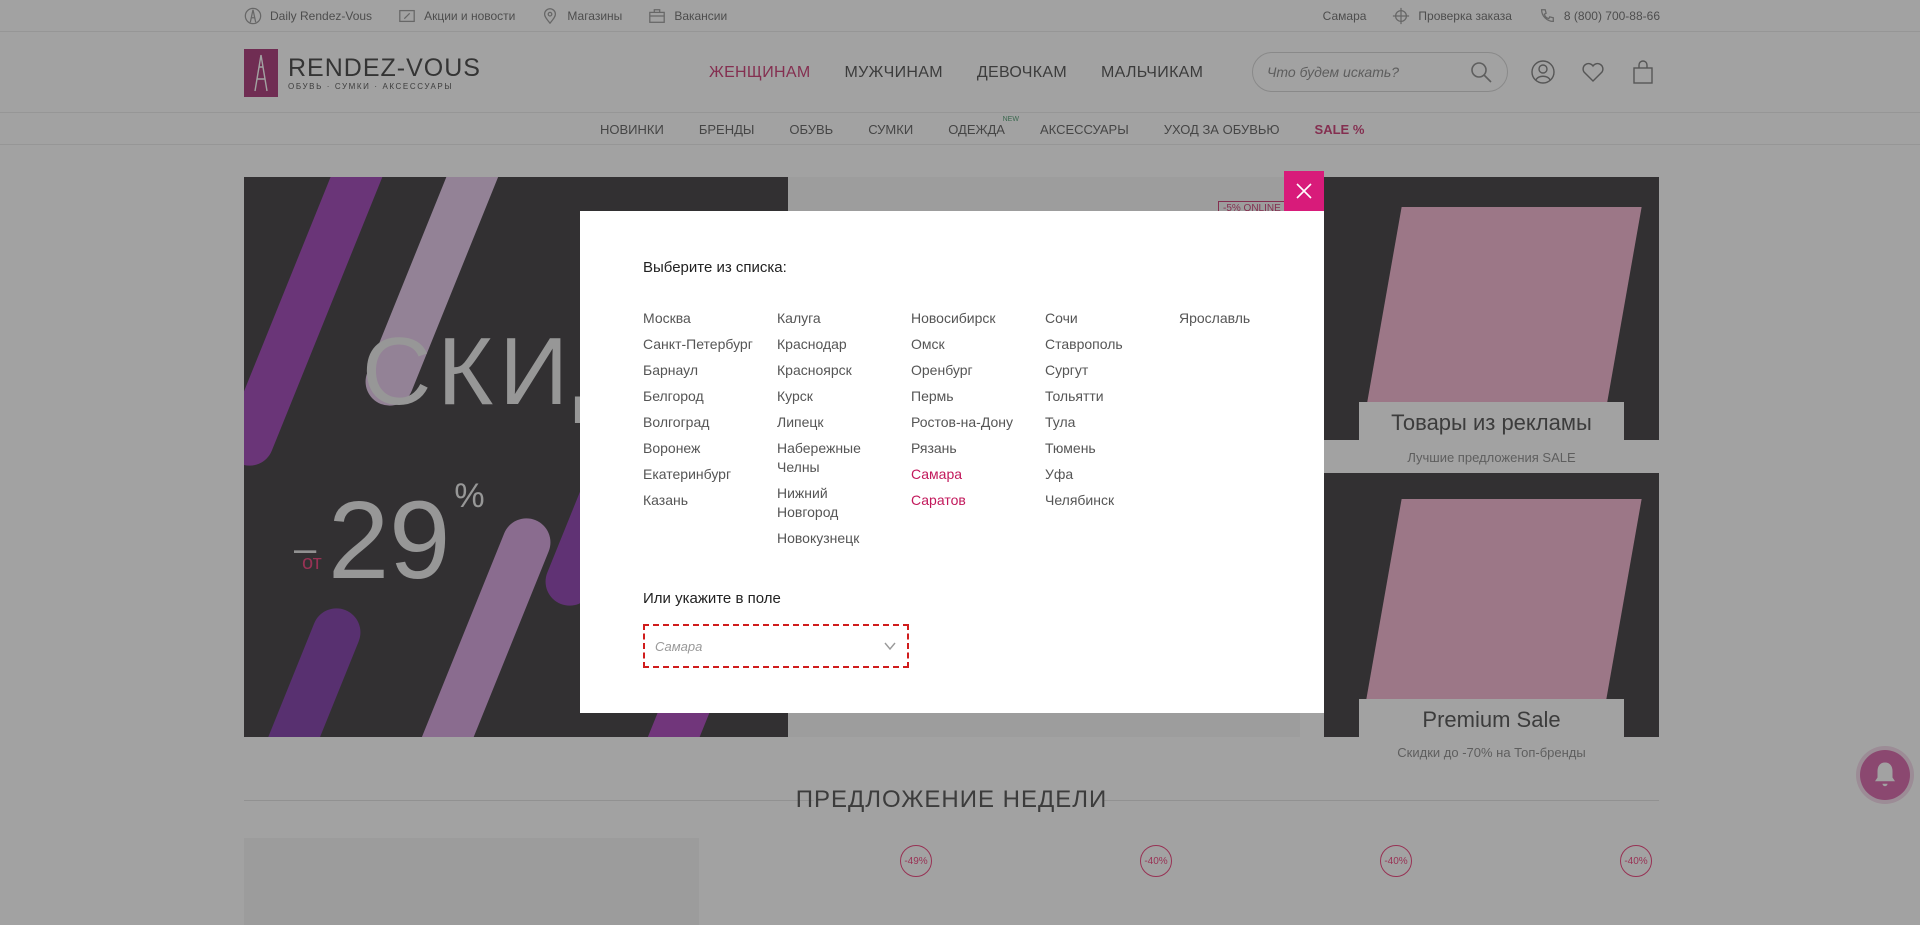 This screenshot has height=925, width=1920. Describe the element at coordinates (975, 448) in the screenshot. I see `city-link: Рязань` at that location.